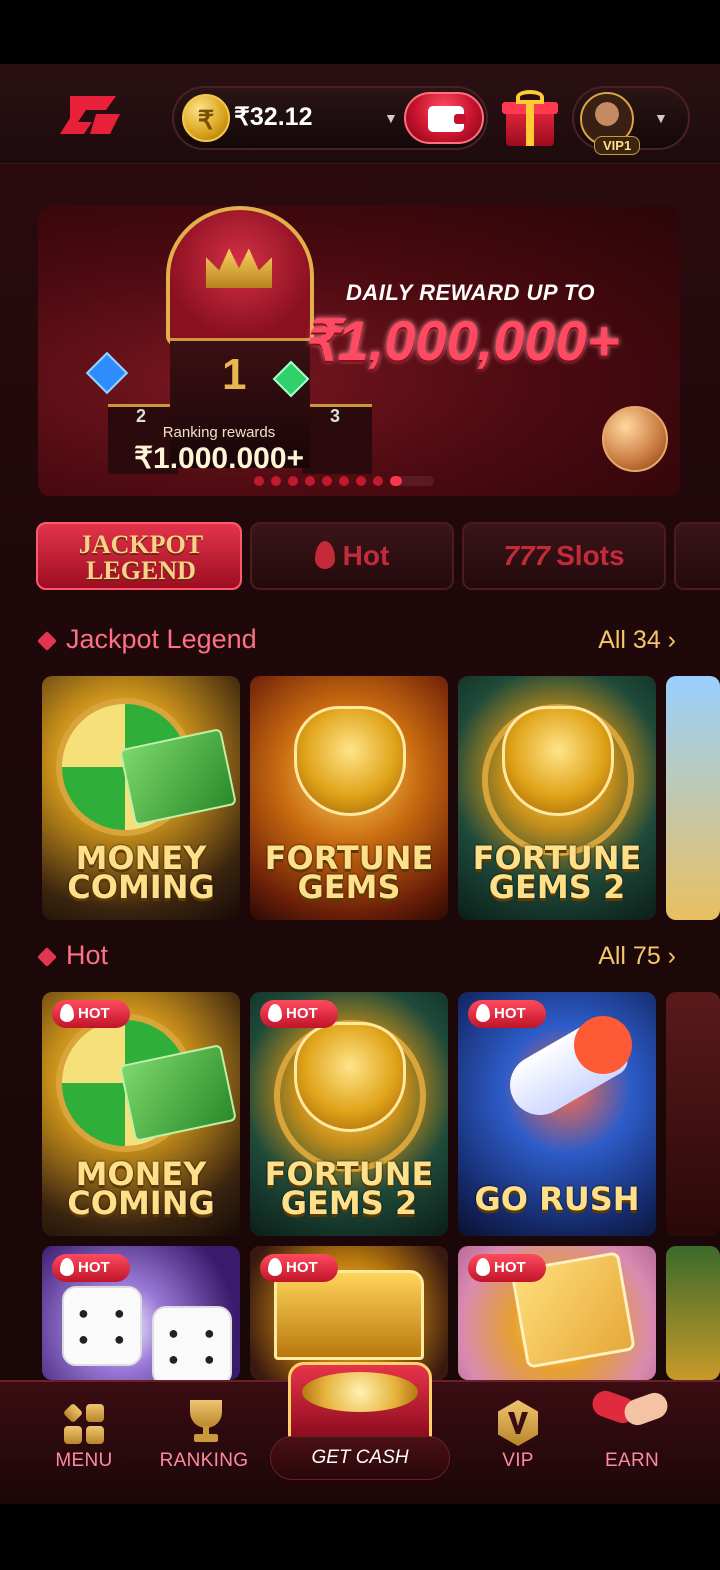  What do you see at coordinates (360, 1424) in the screenshot?
I see `get-cash-button: GET CASH` at bounding box center [360, 1424].